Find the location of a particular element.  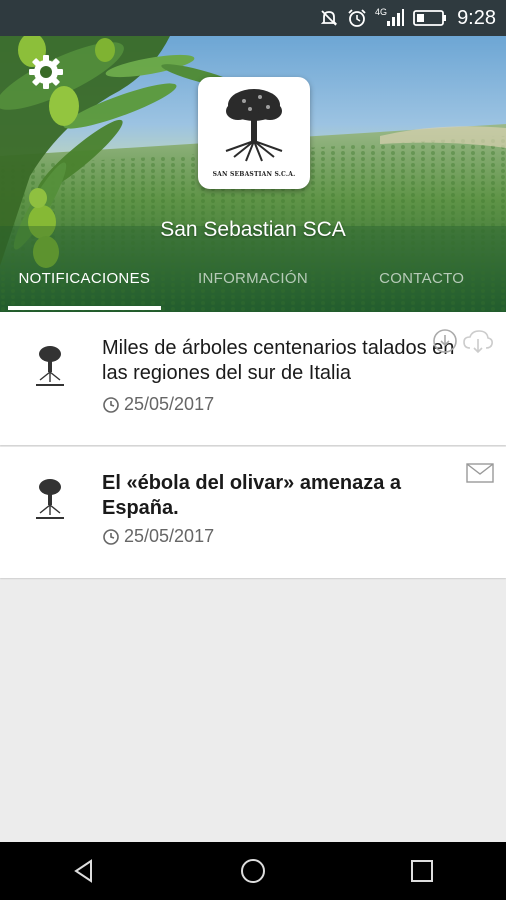

mute-icon is located at coordinates (329, 18).